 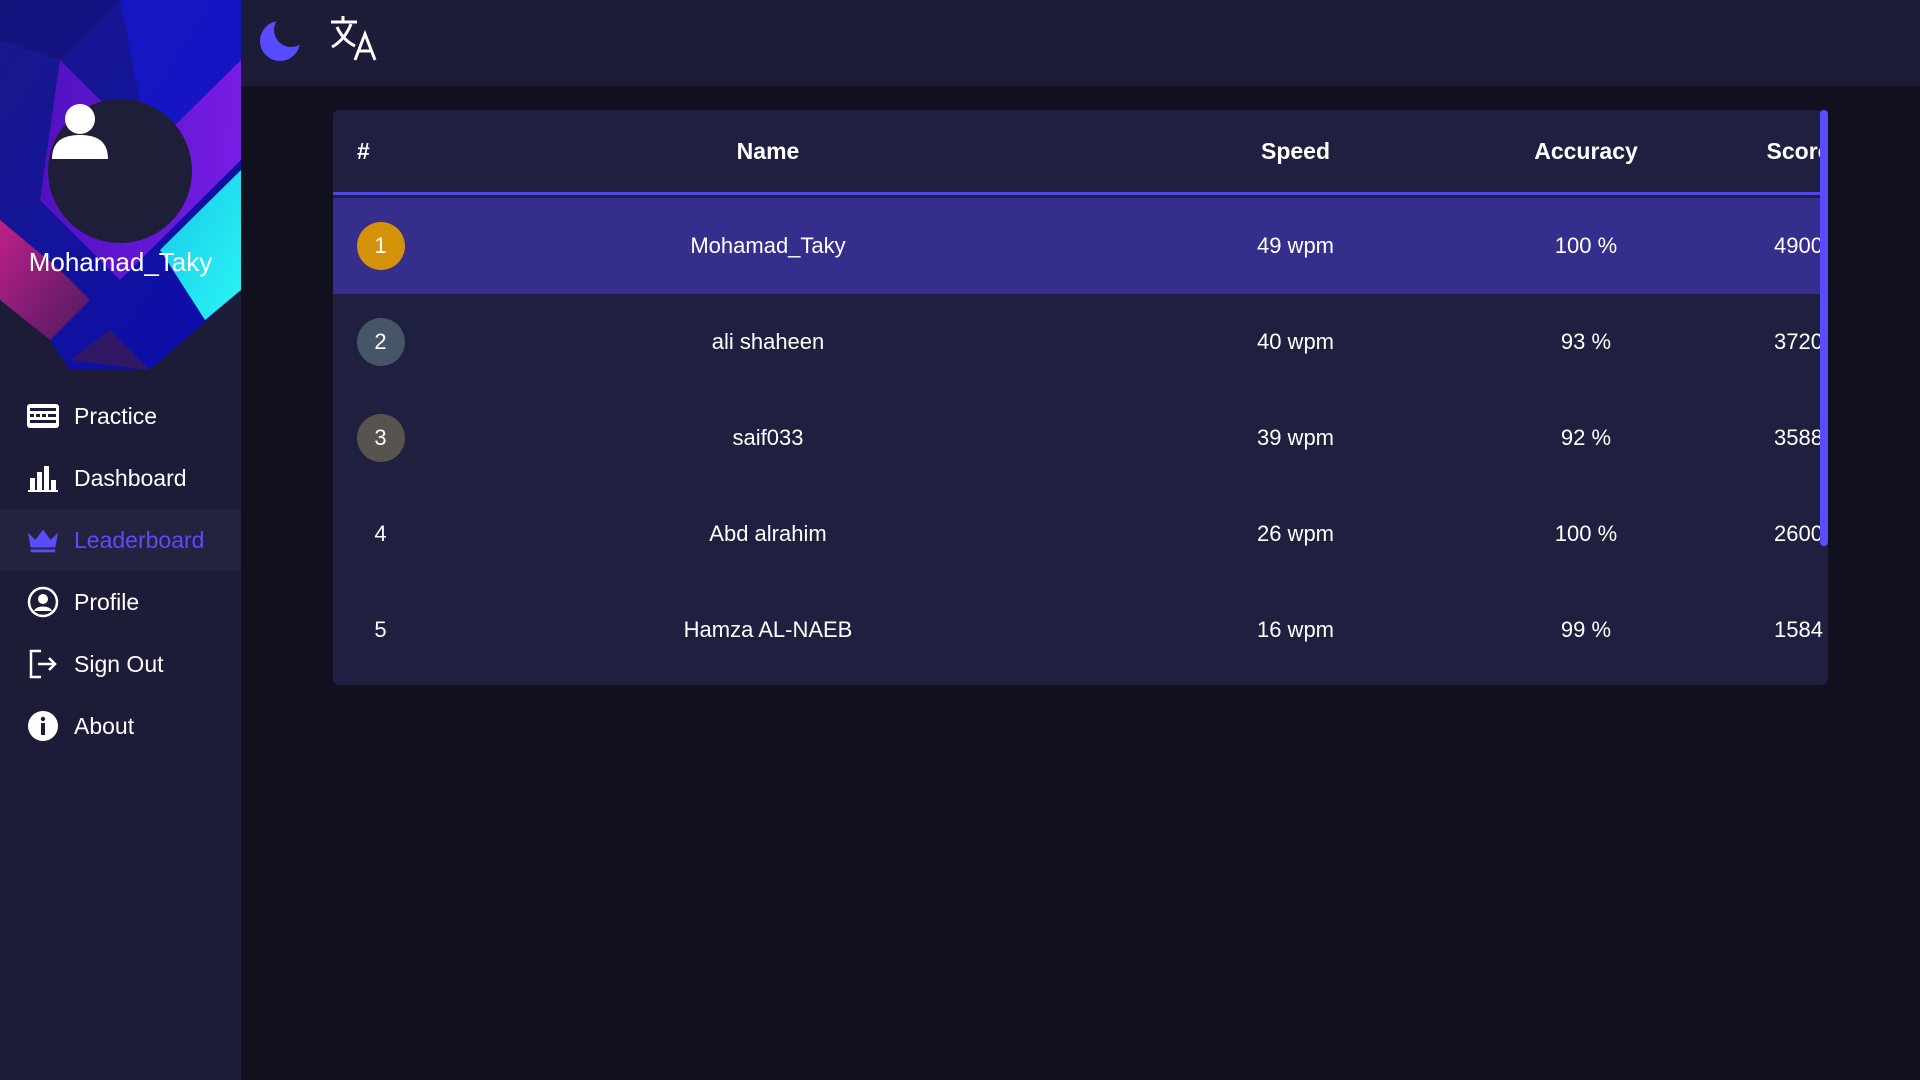 I want to click on rank-cell: 4, so click(x=380, y=533).